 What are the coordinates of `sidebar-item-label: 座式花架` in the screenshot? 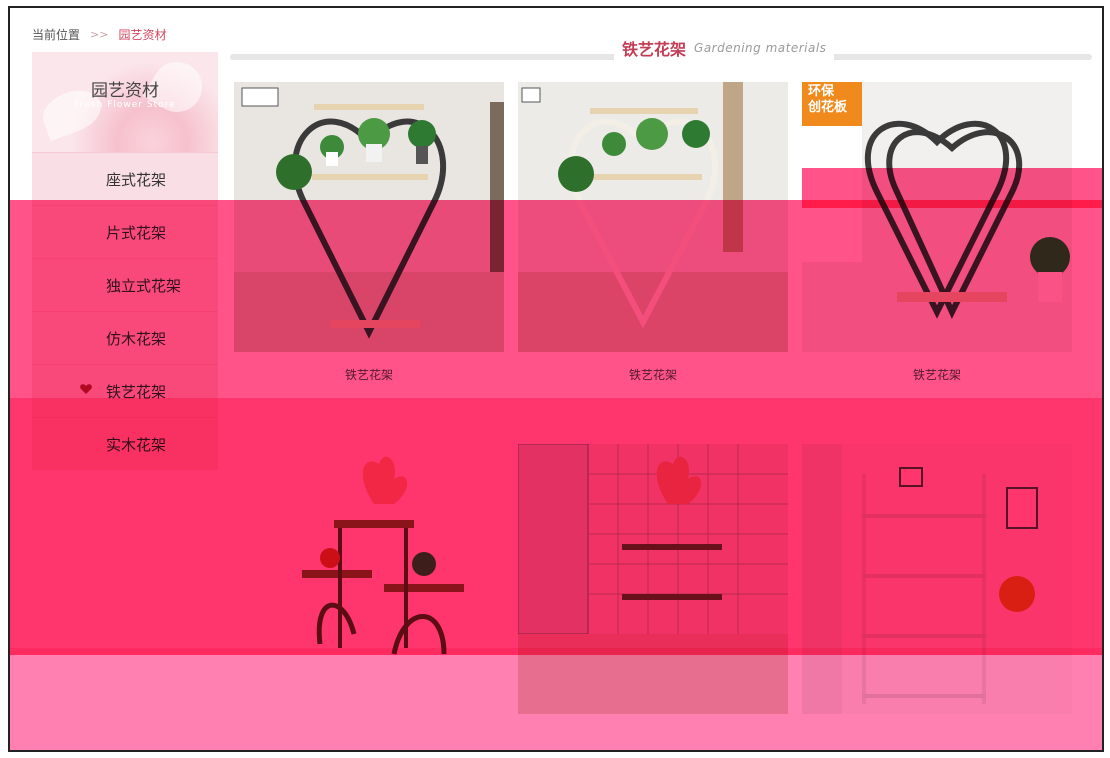 It's located at (136, 179).